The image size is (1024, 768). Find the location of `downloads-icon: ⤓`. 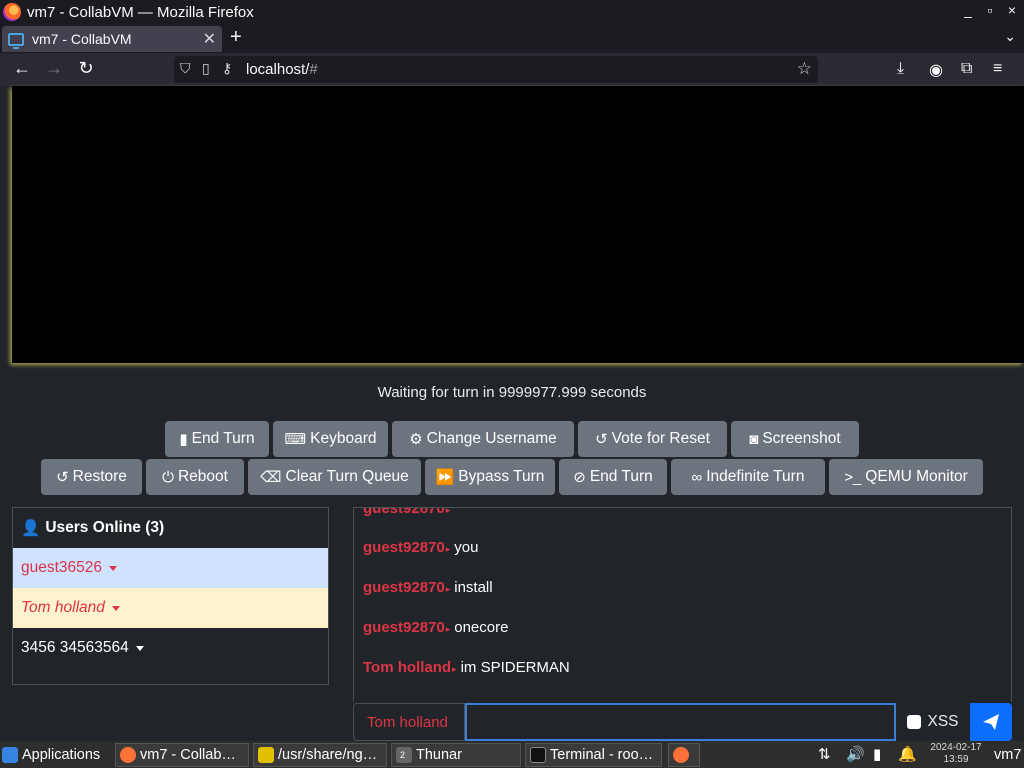

downloads-icon: ⤓ is located at coordinates (900, 69).